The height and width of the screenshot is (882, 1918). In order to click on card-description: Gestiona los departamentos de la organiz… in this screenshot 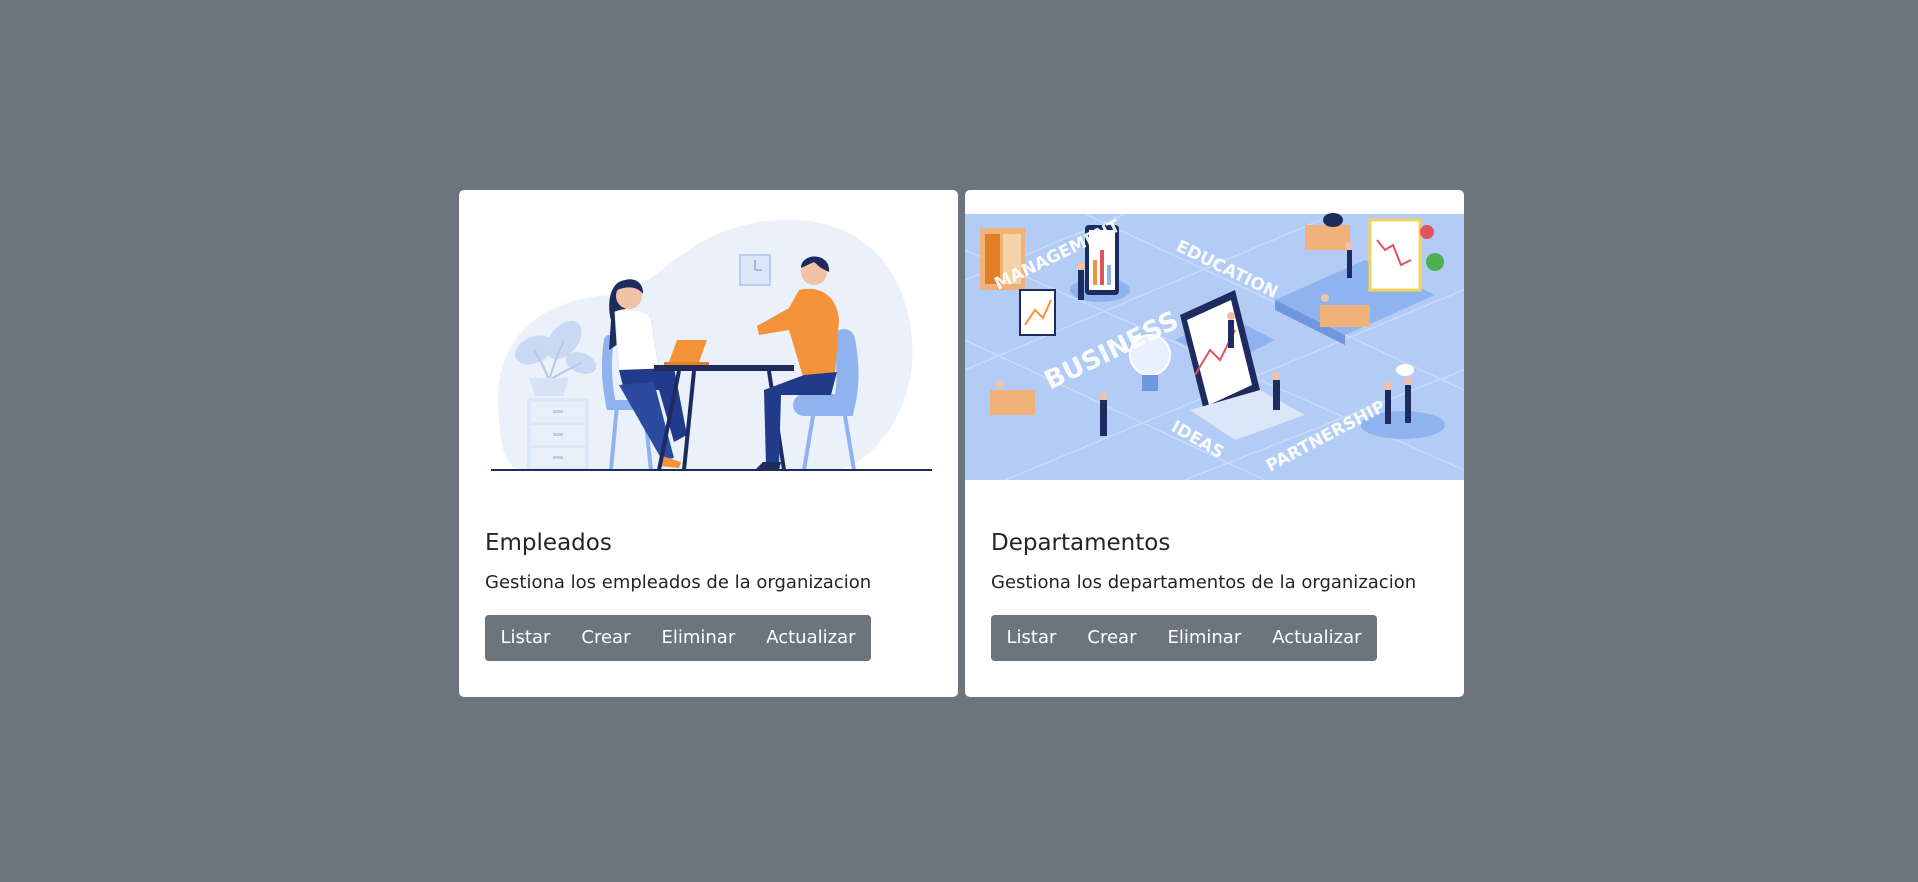, I will do `click(1204, 582)`.